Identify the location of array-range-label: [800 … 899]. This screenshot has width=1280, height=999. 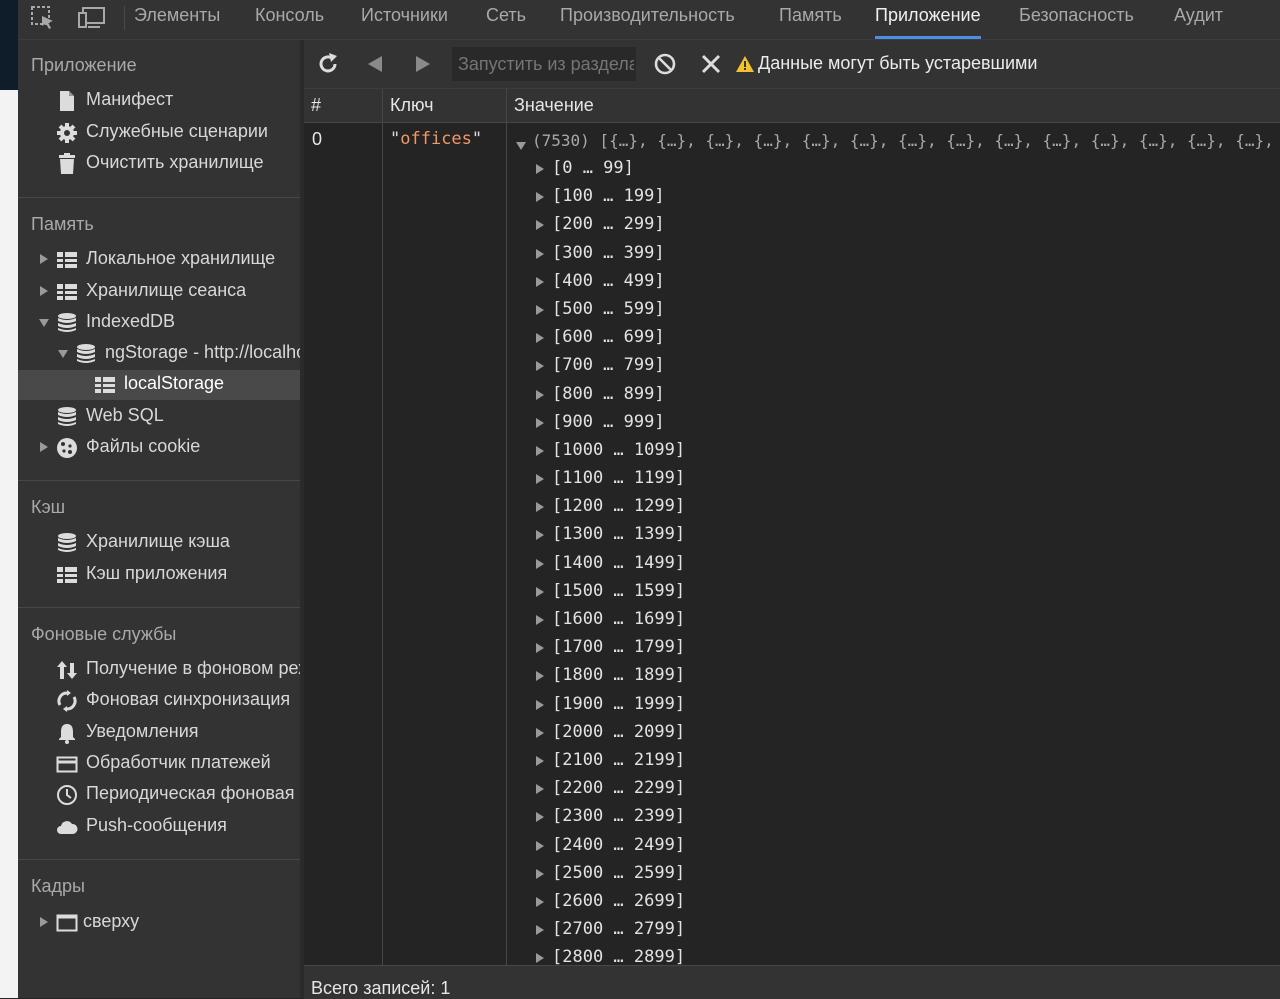
(608, 393).